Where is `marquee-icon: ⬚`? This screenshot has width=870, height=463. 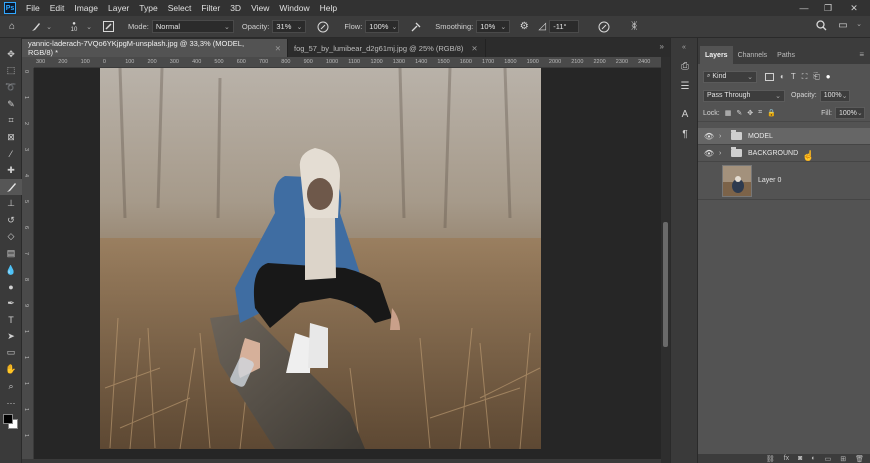
marquee-icon: ⬚ is located at coordinates (11, 71).